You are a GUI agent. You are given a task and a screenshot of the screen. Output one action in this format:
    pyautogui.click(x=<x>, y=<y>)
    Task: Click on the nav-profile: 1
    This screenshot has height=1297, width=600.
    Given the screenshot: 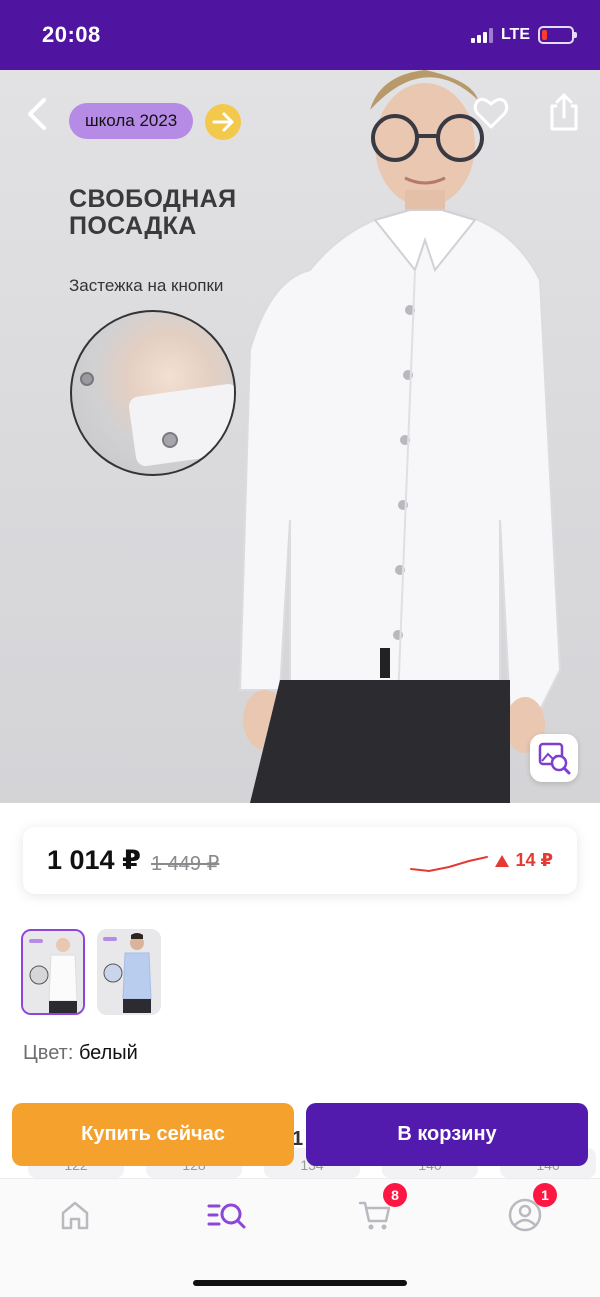 What is the action you would take?
    pyautogui.click(x=532, y=1208)
    